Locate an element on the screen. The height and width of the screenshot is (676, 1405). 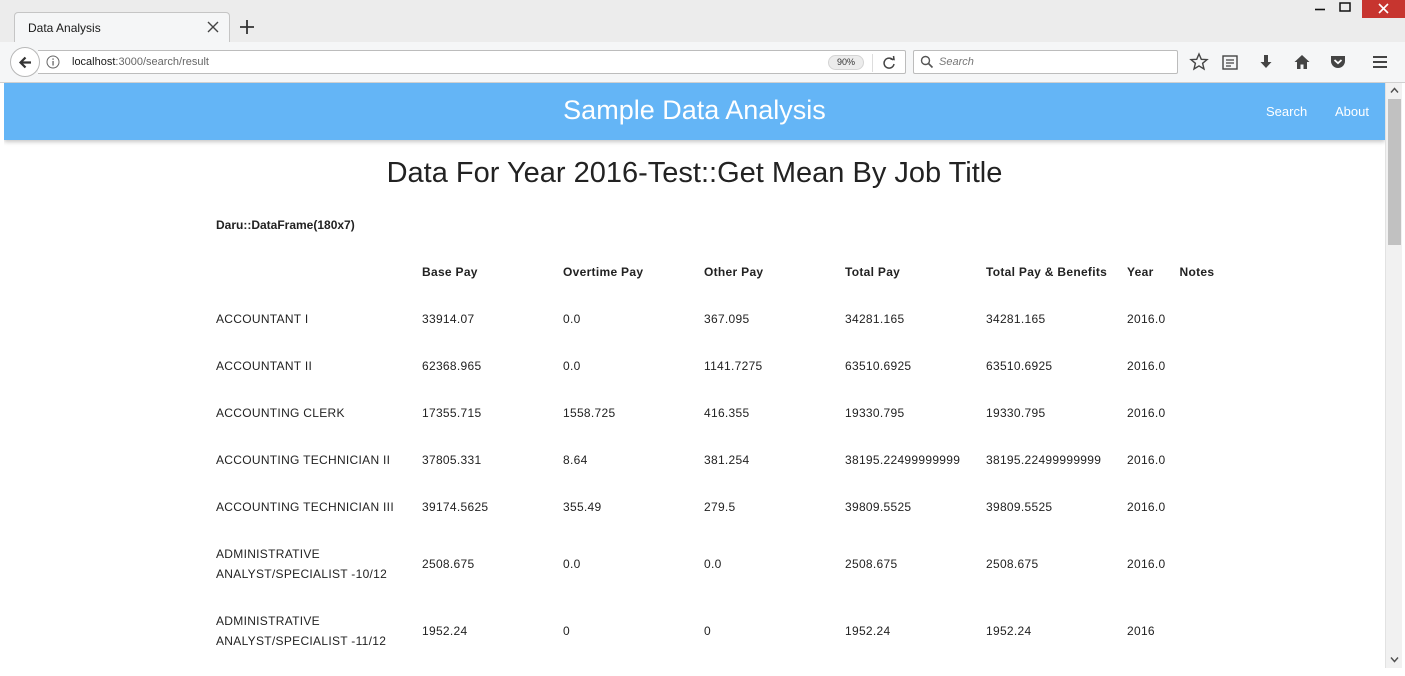
url-text: localhost:3000/search/result is located at coordinates (140, 62).